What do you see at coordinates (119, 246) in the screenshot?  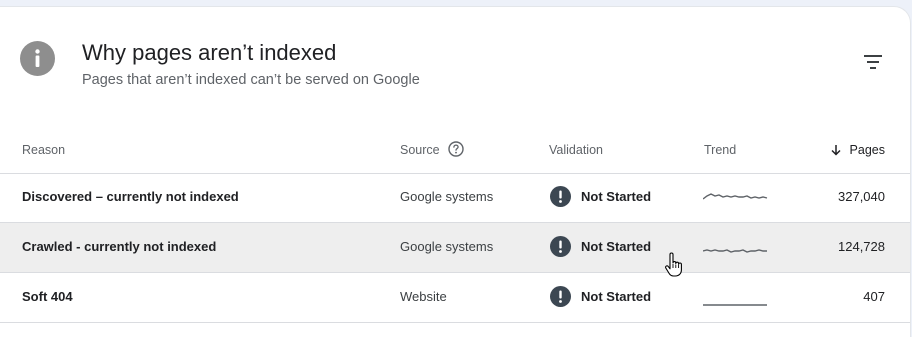 I see `row-reason: Crawled - currently not indexed` at bounding box center [119, 246].